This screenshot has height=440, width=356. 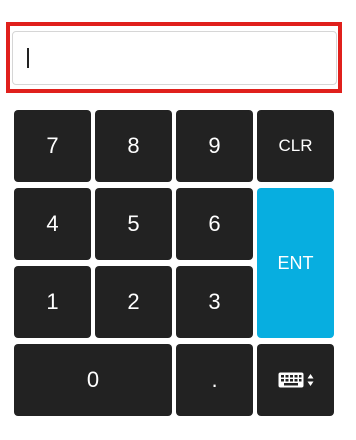 I want to click on key-1: 1, so click(x=52, y=302).